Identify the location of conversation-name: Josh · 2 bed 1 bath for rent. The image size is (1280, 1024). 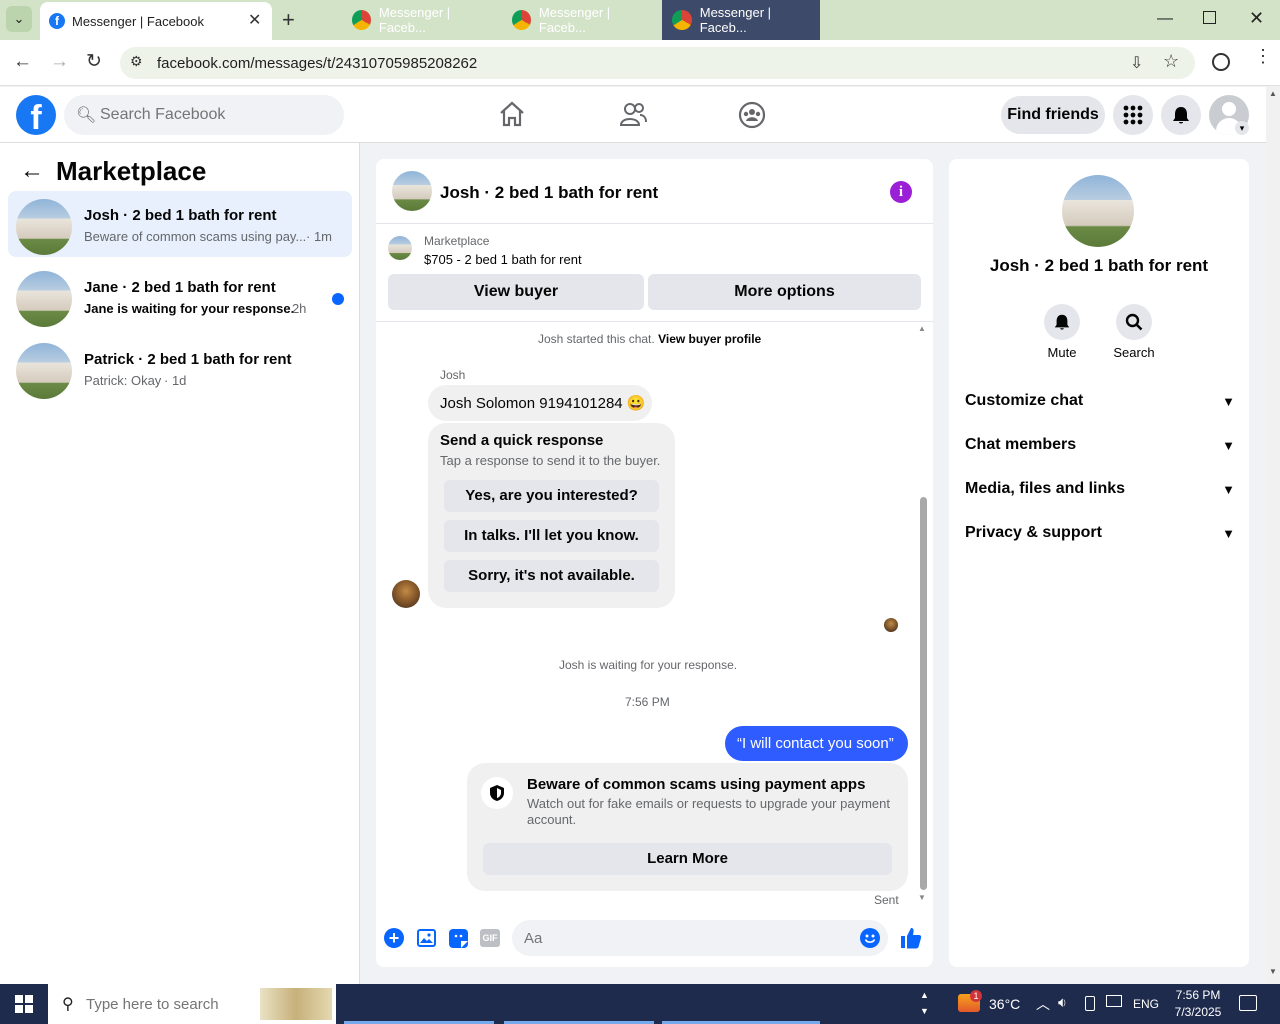
(180, 215).